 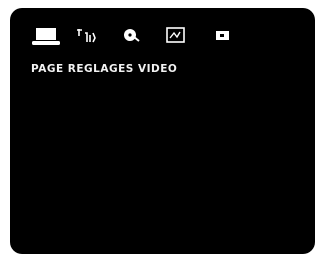 I want to click on disc-icon, so click(x=132, y=38).